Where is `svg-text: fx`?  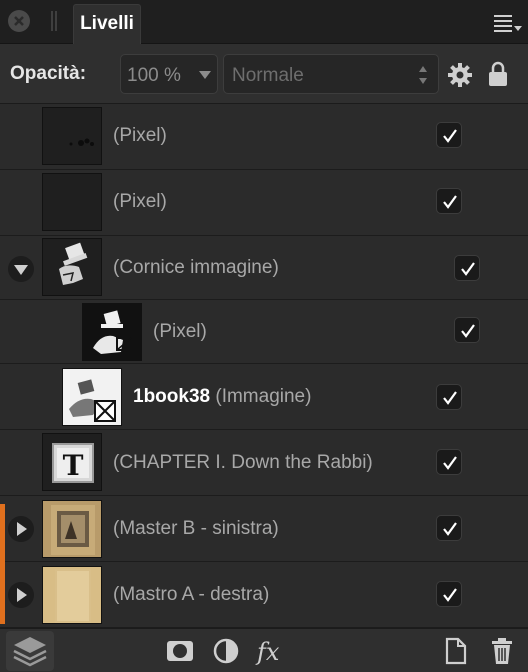 svg-text: fx is located at coordinates (267, 652).